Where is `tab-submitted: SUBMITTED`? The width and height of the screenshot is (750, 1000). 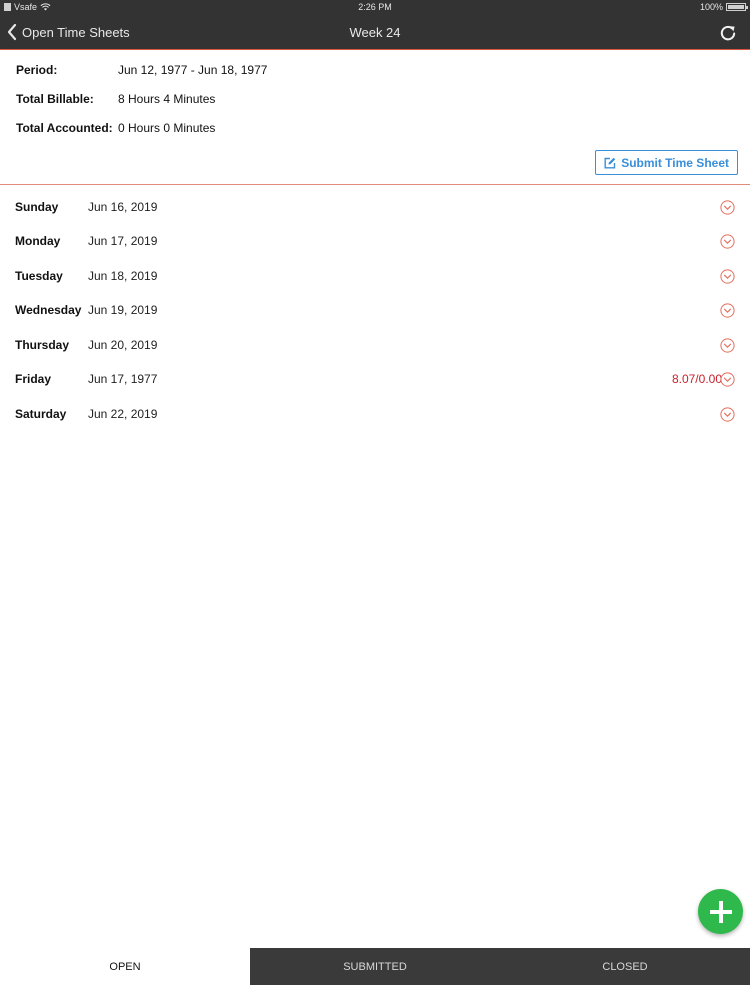
tab-submitted: SUBMITTED is located at coordinates (375, 966).